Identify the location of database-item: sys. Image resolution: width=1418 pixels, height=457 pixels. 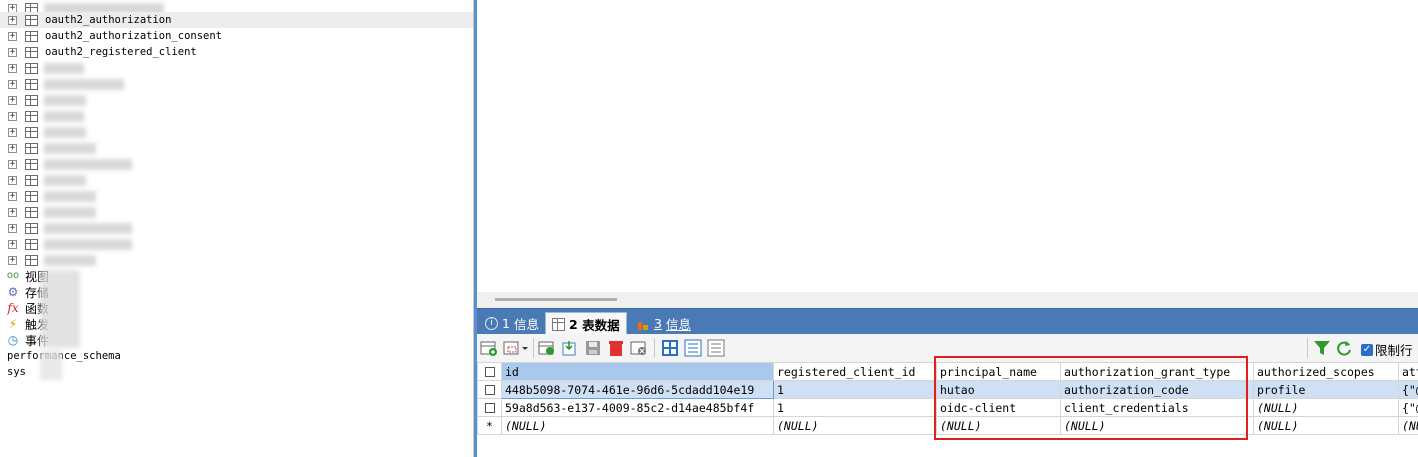
(16, 372).